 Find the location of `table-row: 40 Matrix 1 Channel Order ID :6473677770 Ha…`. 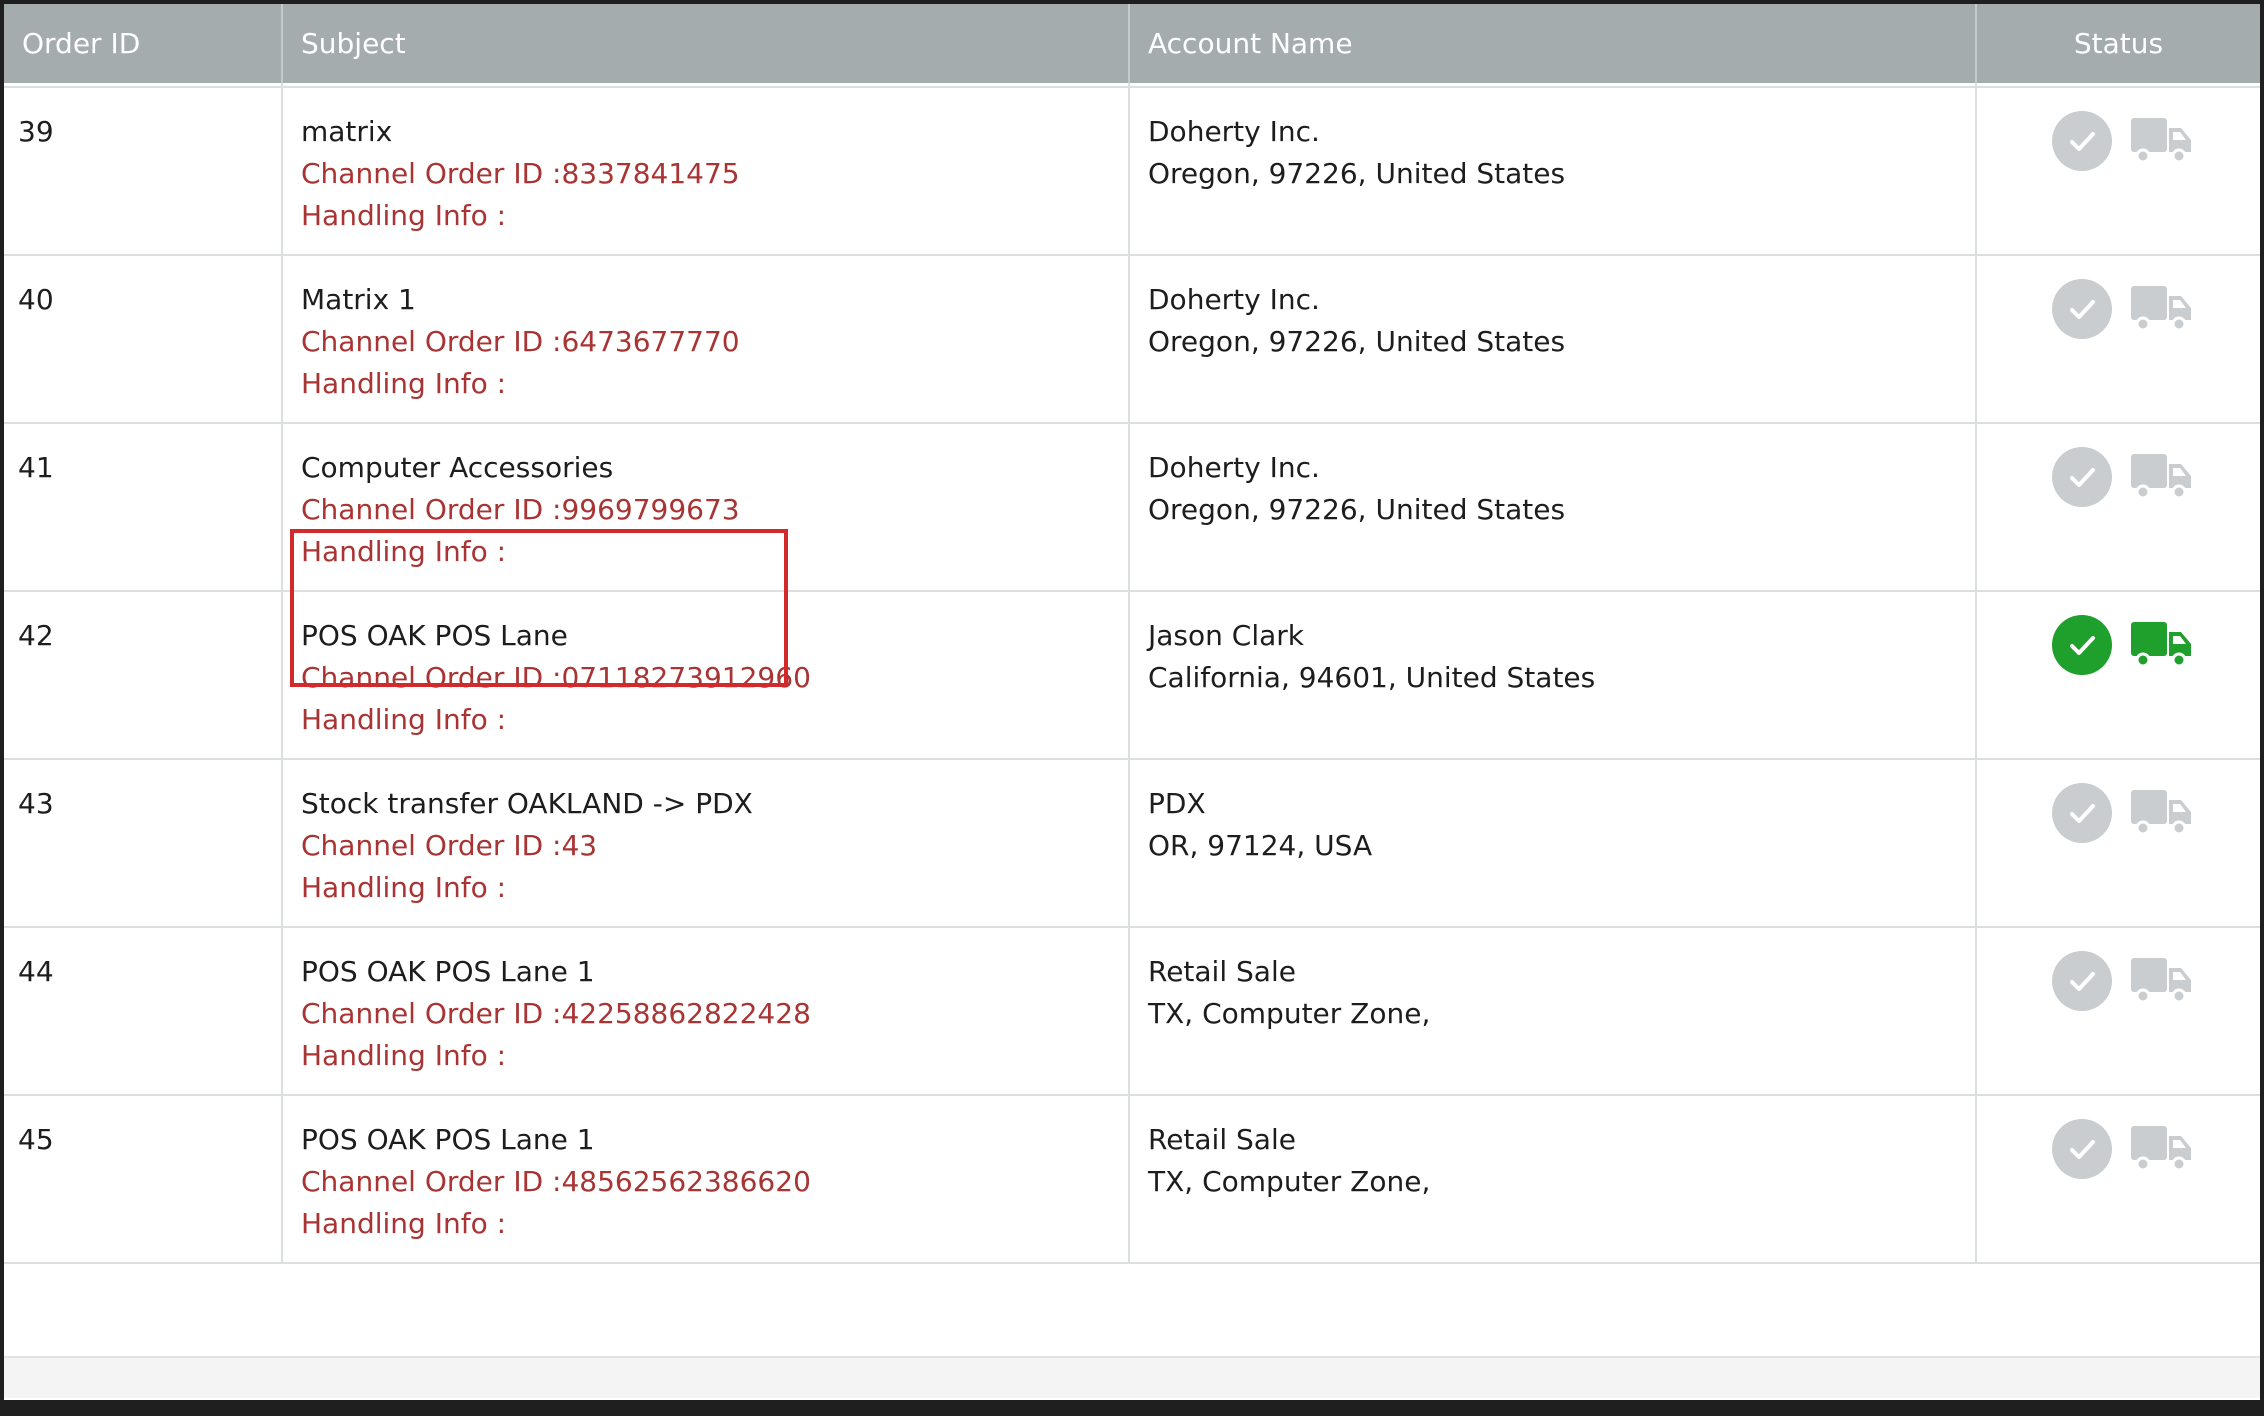

table-row: 40 Matrix 1 Channel Order ID :6473677770 Ha… is located at coordinates (1132, 340).